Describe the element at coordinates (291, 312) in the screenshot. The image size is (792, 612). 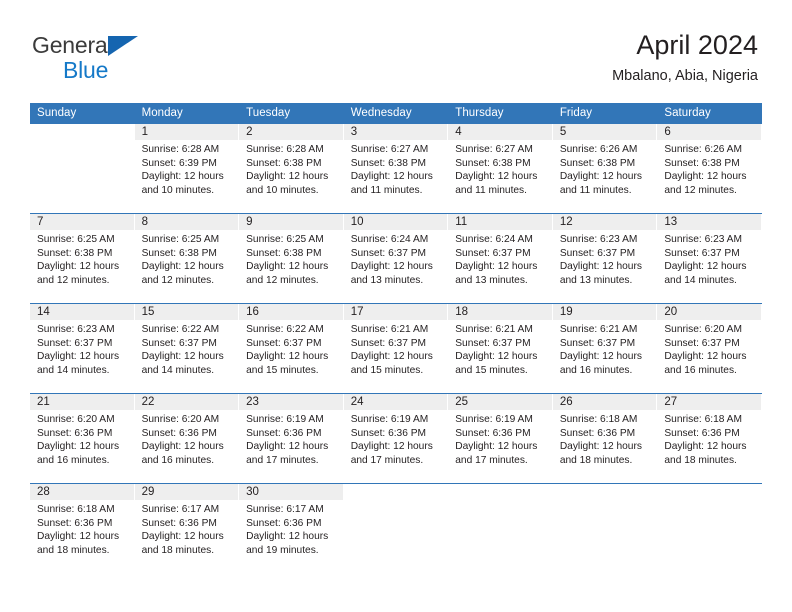
I see `day-number: 16` at that location.